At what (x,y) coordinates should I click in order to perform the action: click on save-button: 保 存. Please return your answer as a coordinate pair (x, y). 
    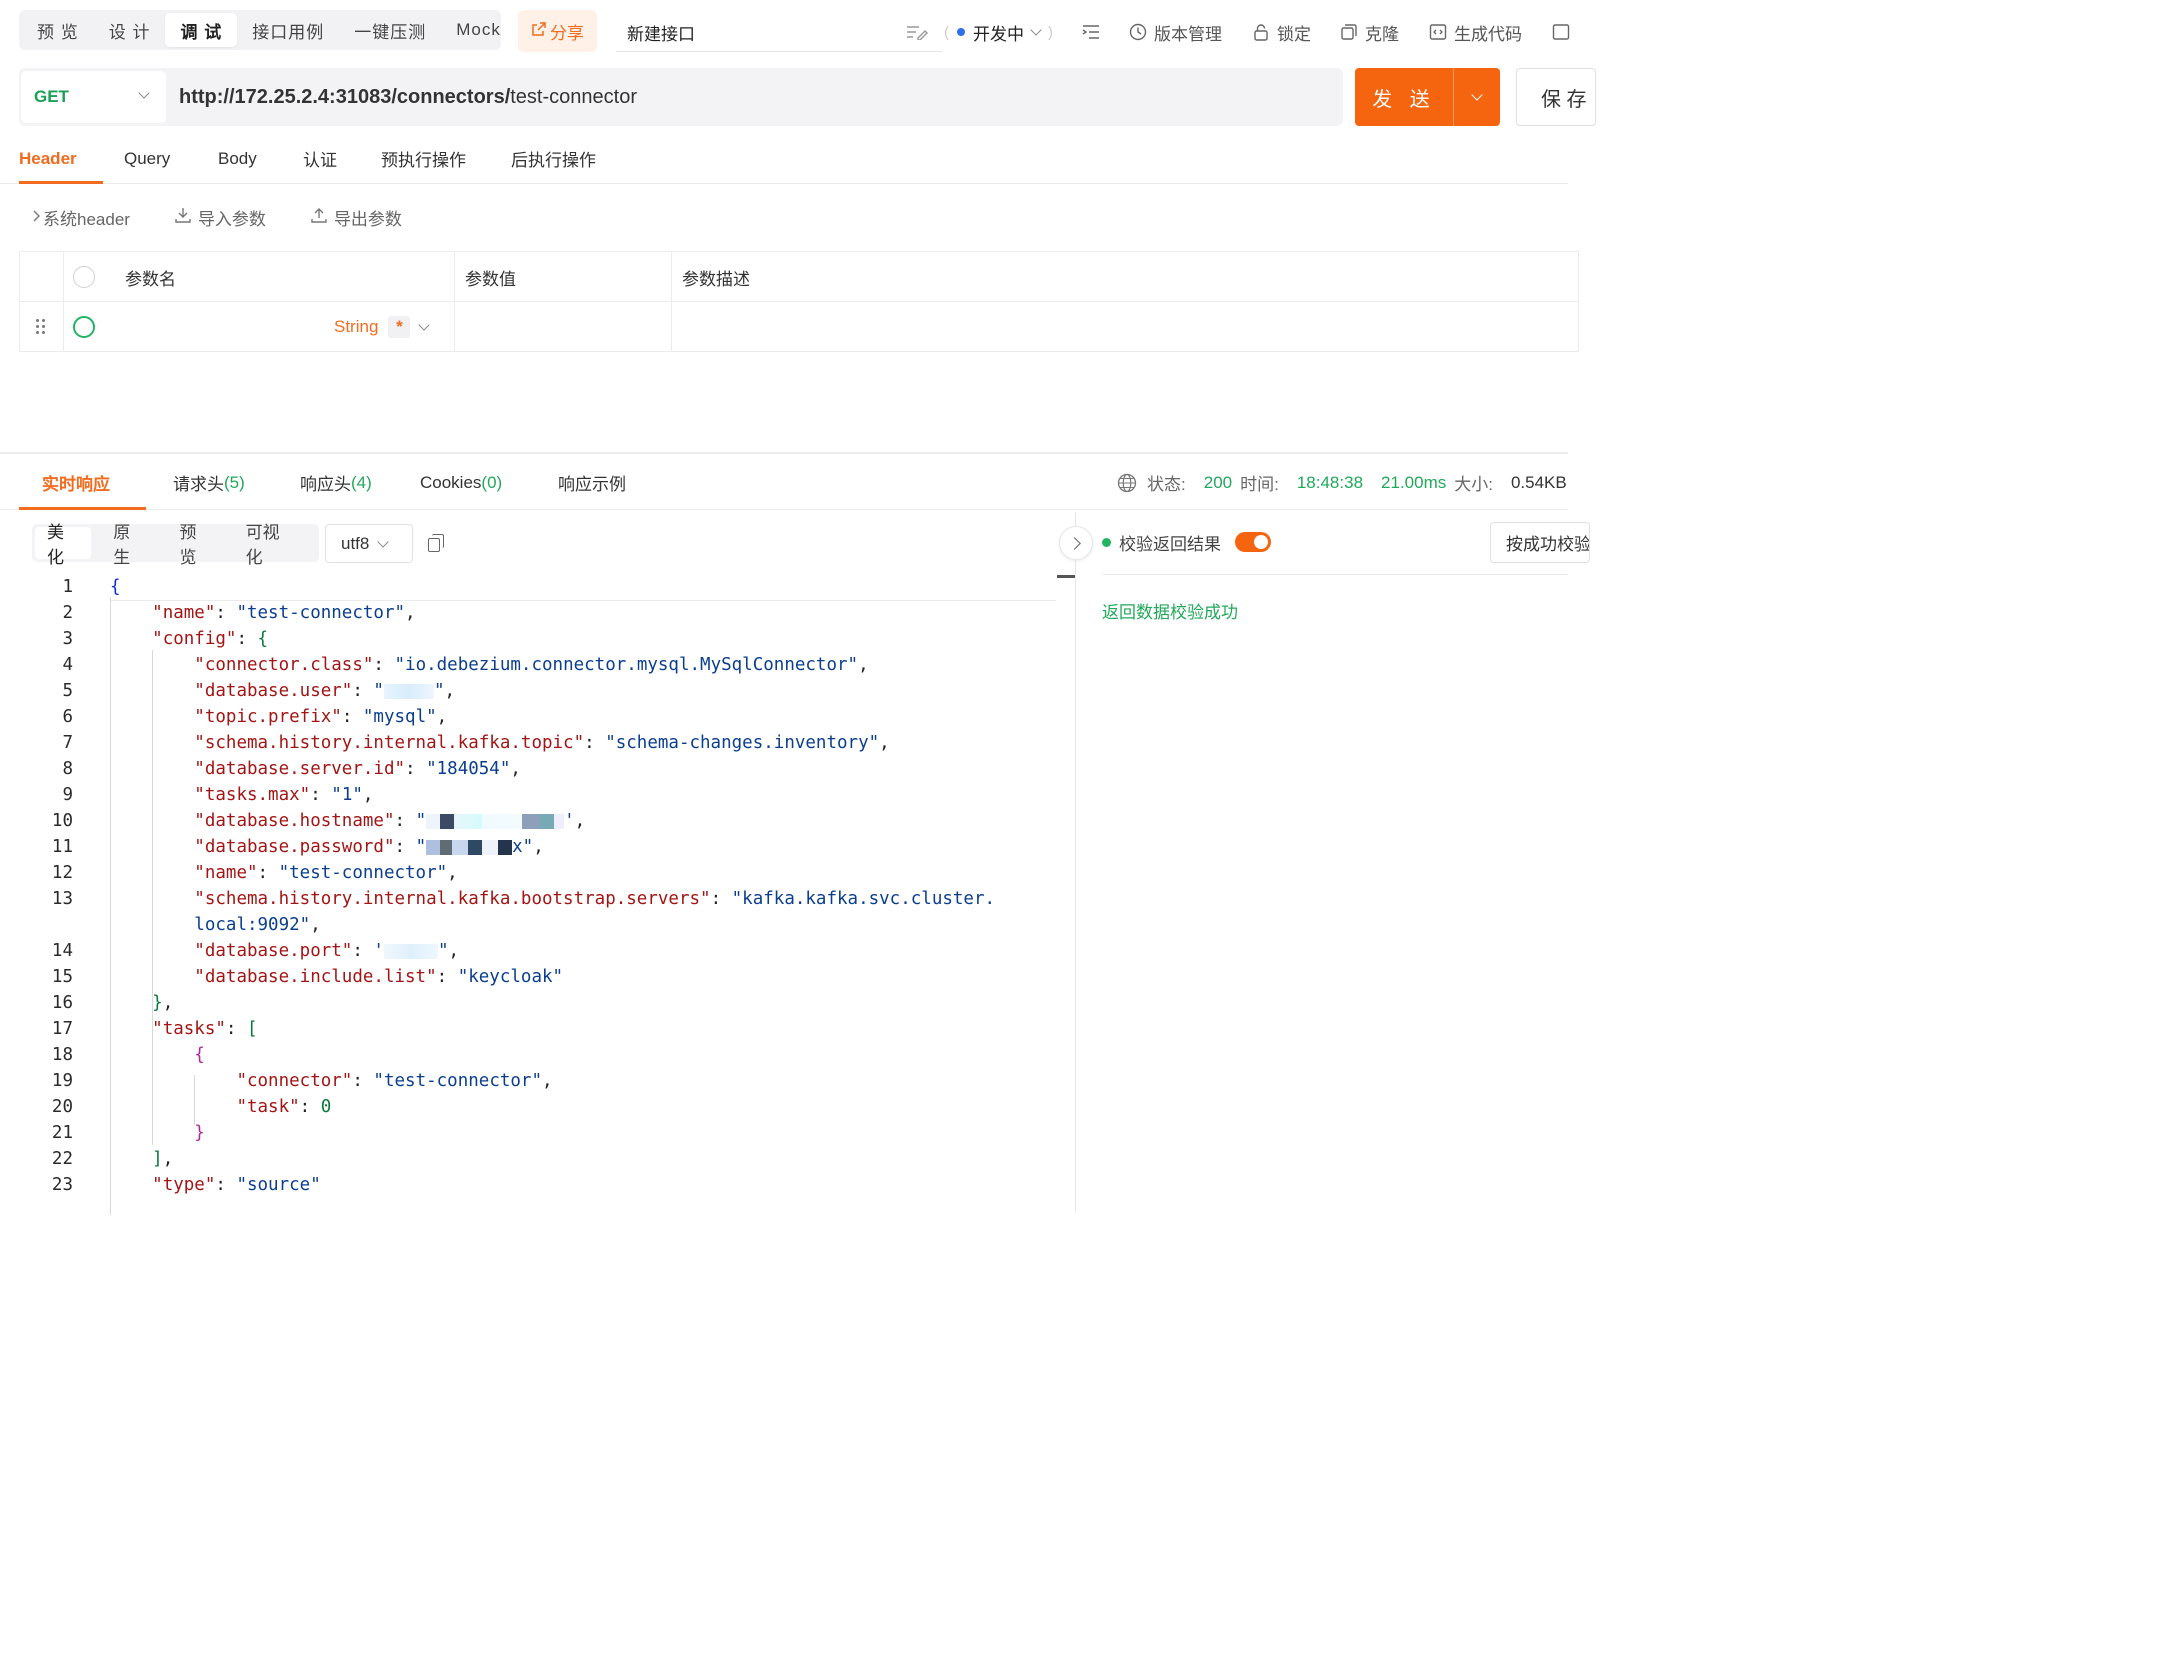
    Looking at the image, I should click on (1556, 97).